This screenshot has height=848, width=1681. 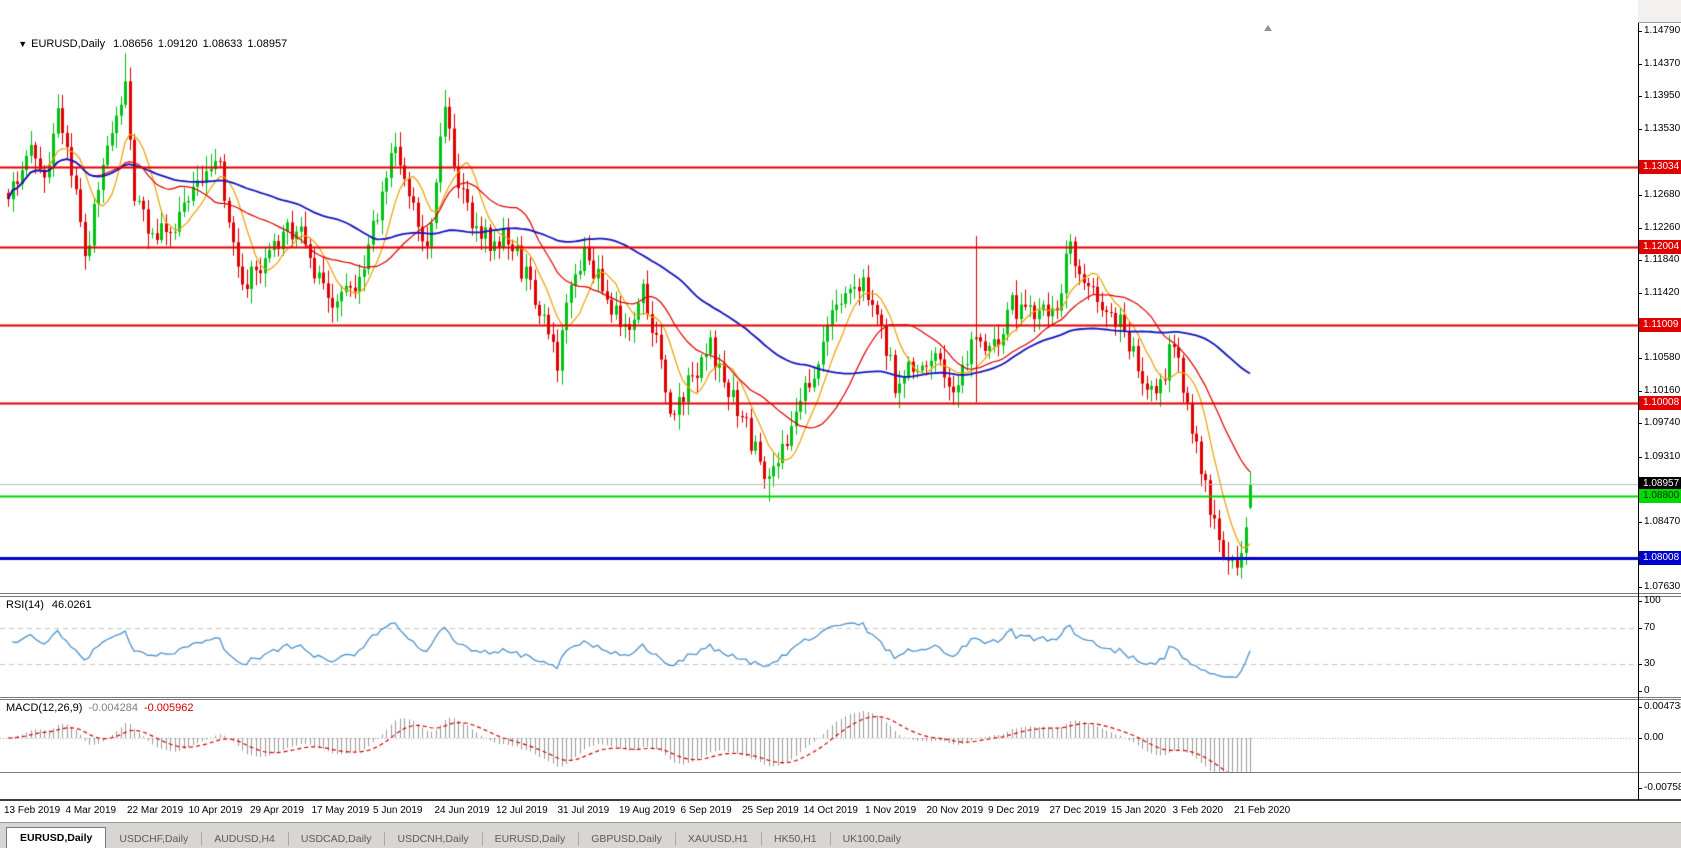 What do you see at coordinates (168, 708) in the screenshot?
I see `macd-signal-value: -0.005962` at bounding box center [168, 708].